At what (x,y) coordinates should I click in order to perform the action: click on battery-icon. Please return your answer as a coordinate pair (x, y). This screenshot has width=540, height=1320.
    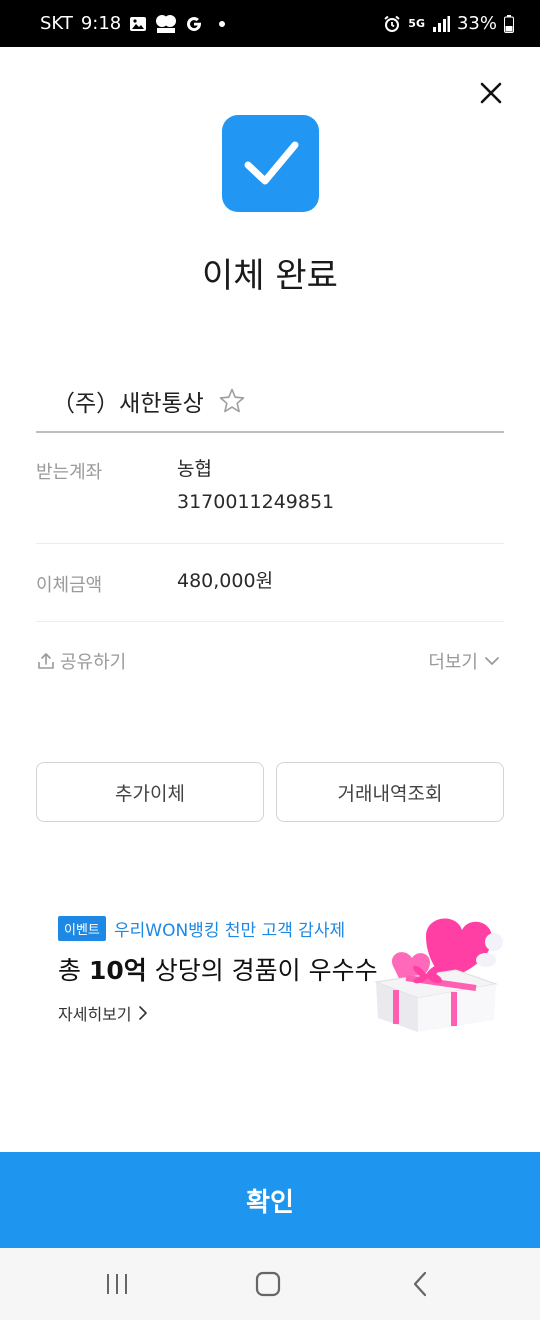
    Looking at the image, I should click on (509, 23).